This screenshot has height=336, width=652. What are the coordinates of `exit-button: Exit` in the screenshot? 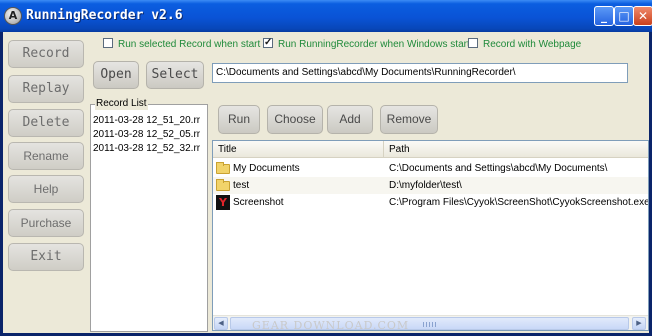 It's located at (46, 257).